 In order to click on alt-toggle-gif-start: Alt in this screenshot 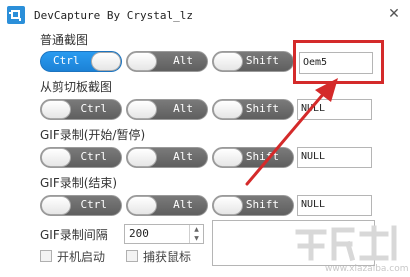, I will do `click(167, 157)`.